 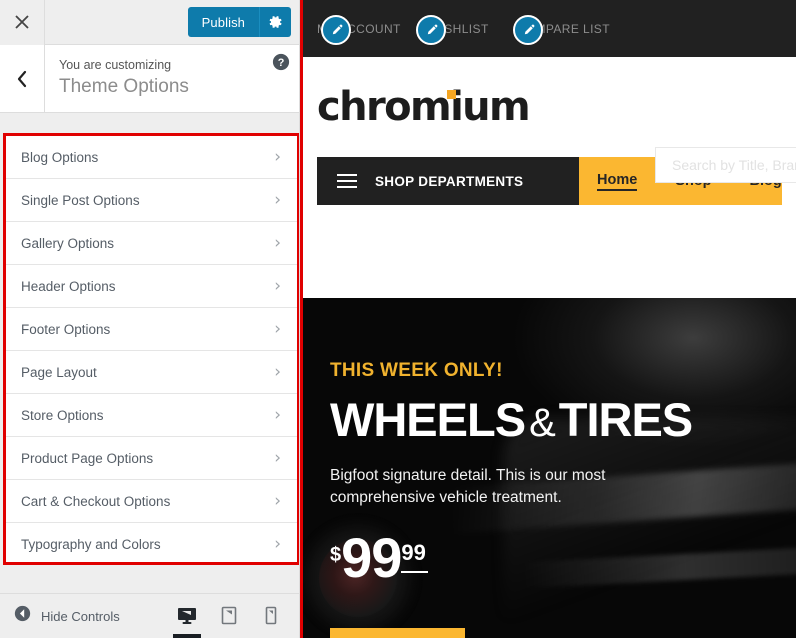 What do you see at coordinates (149, 22) in the screenshot?
I see `customizer-topbar: Publish` at bounding box center [149, 22].